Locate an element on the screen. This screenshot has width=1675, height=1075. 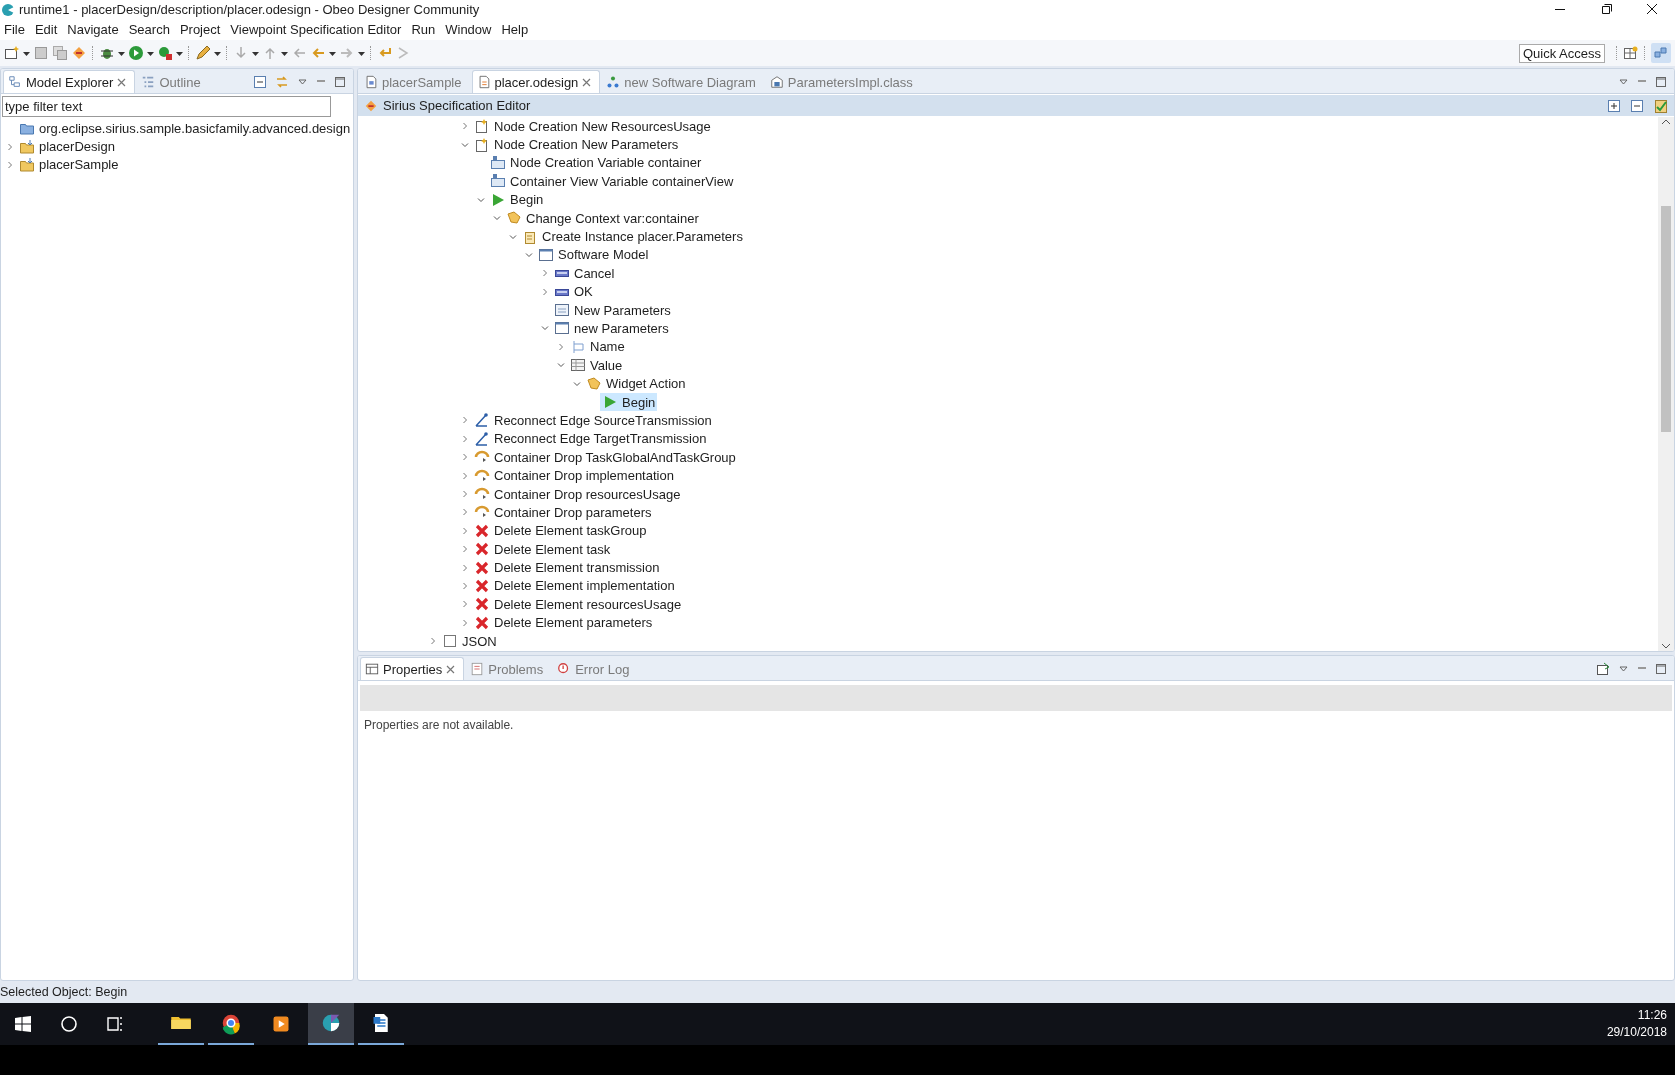
tree-item: new Parameters is located at coordinates (611, 328).